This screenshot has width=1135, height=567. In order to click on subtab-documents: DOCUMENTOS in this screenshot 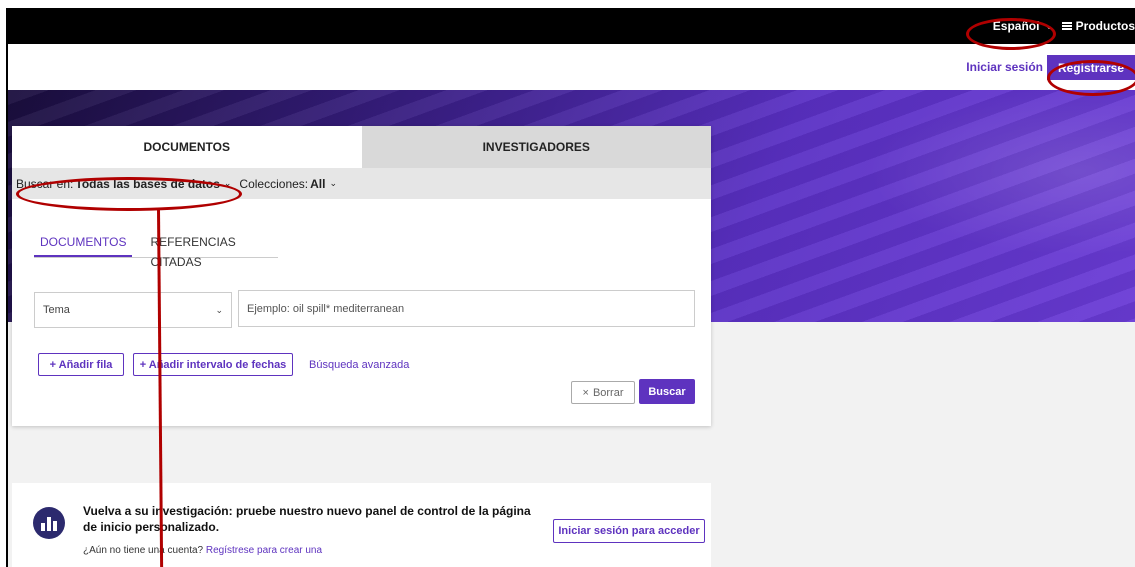, I will do `click(83, 244)`.